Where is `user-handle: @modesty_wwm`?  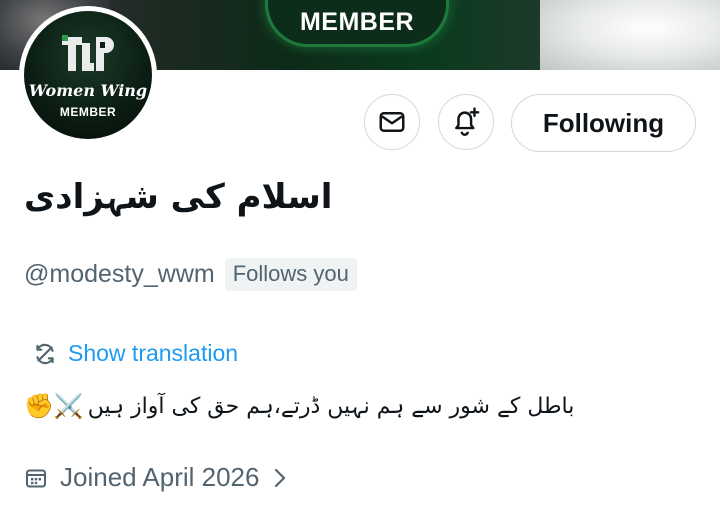
user-handle: @modesty_wwm is located at coordinates (119, 274).